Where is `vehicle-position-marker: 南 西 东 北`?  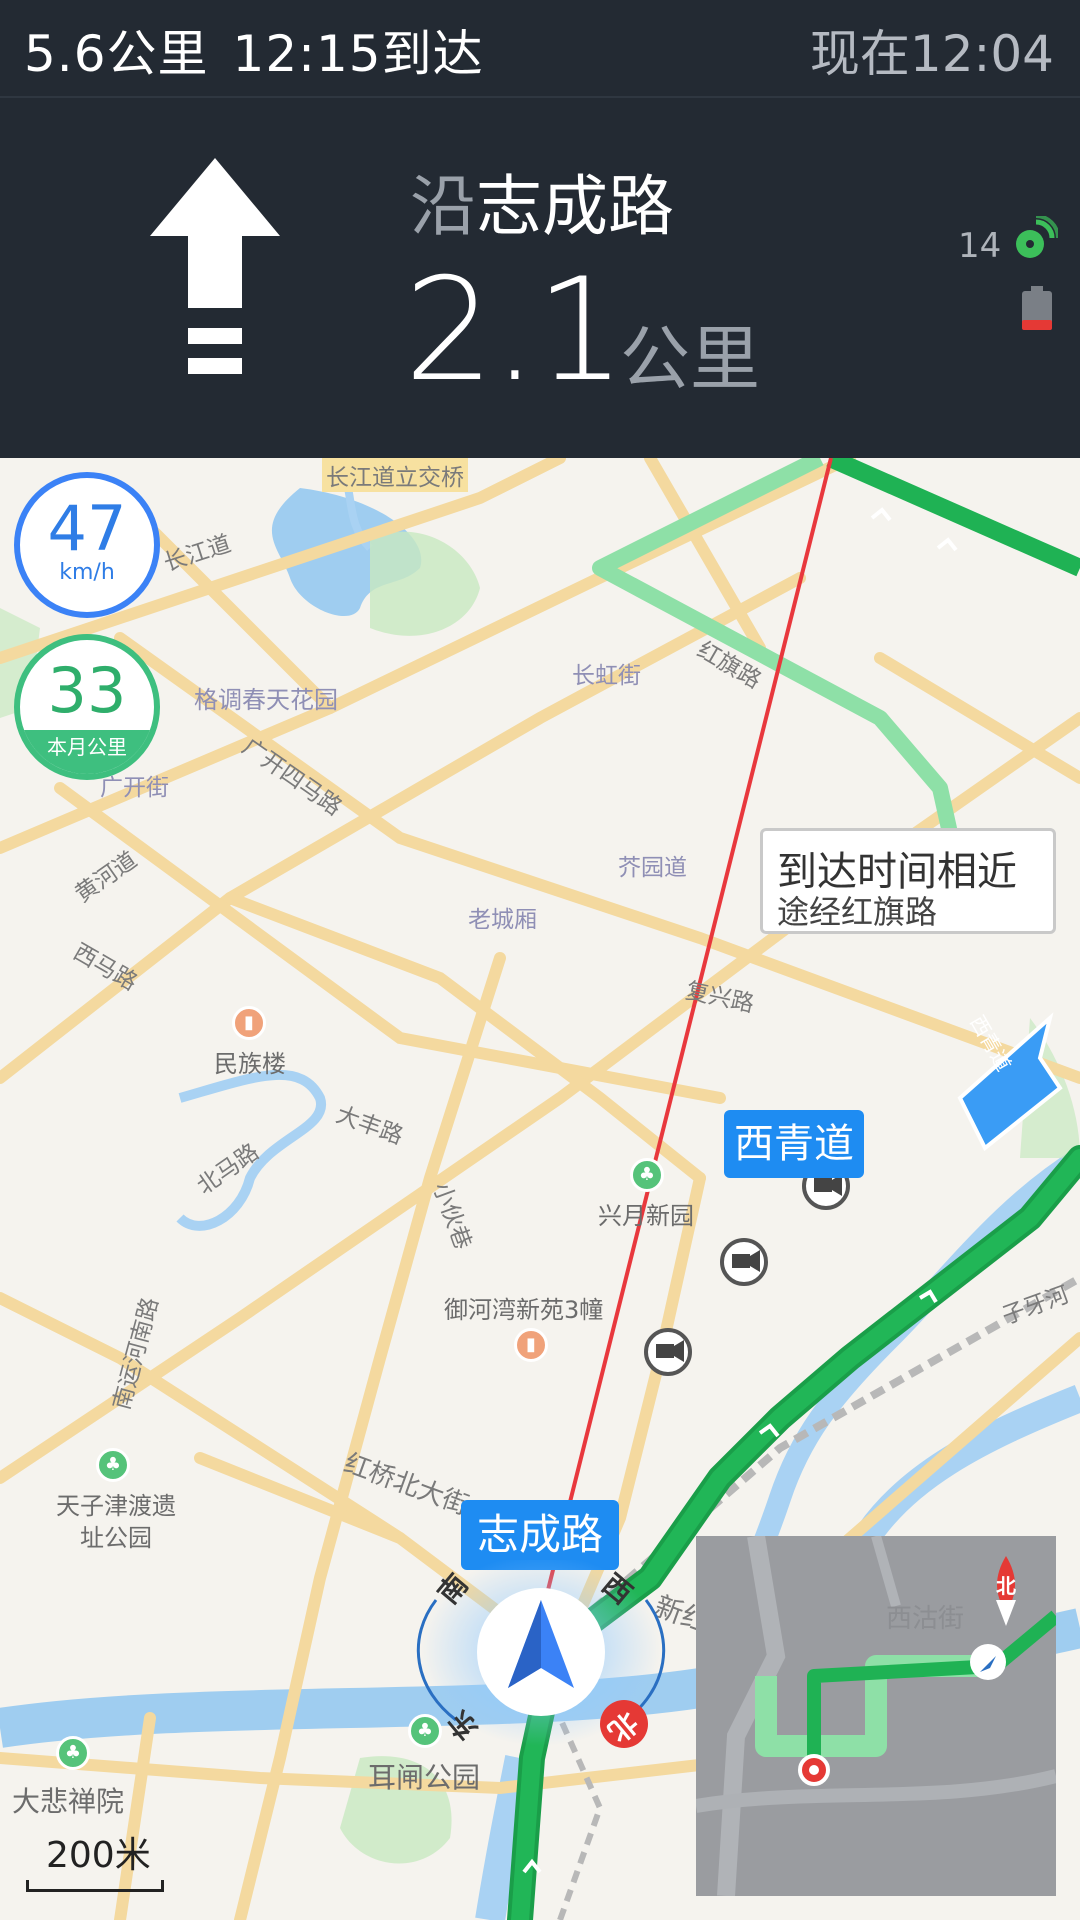 vehicle-position-marker: 南 西 东 北 is located at coordinates (541, 1657).